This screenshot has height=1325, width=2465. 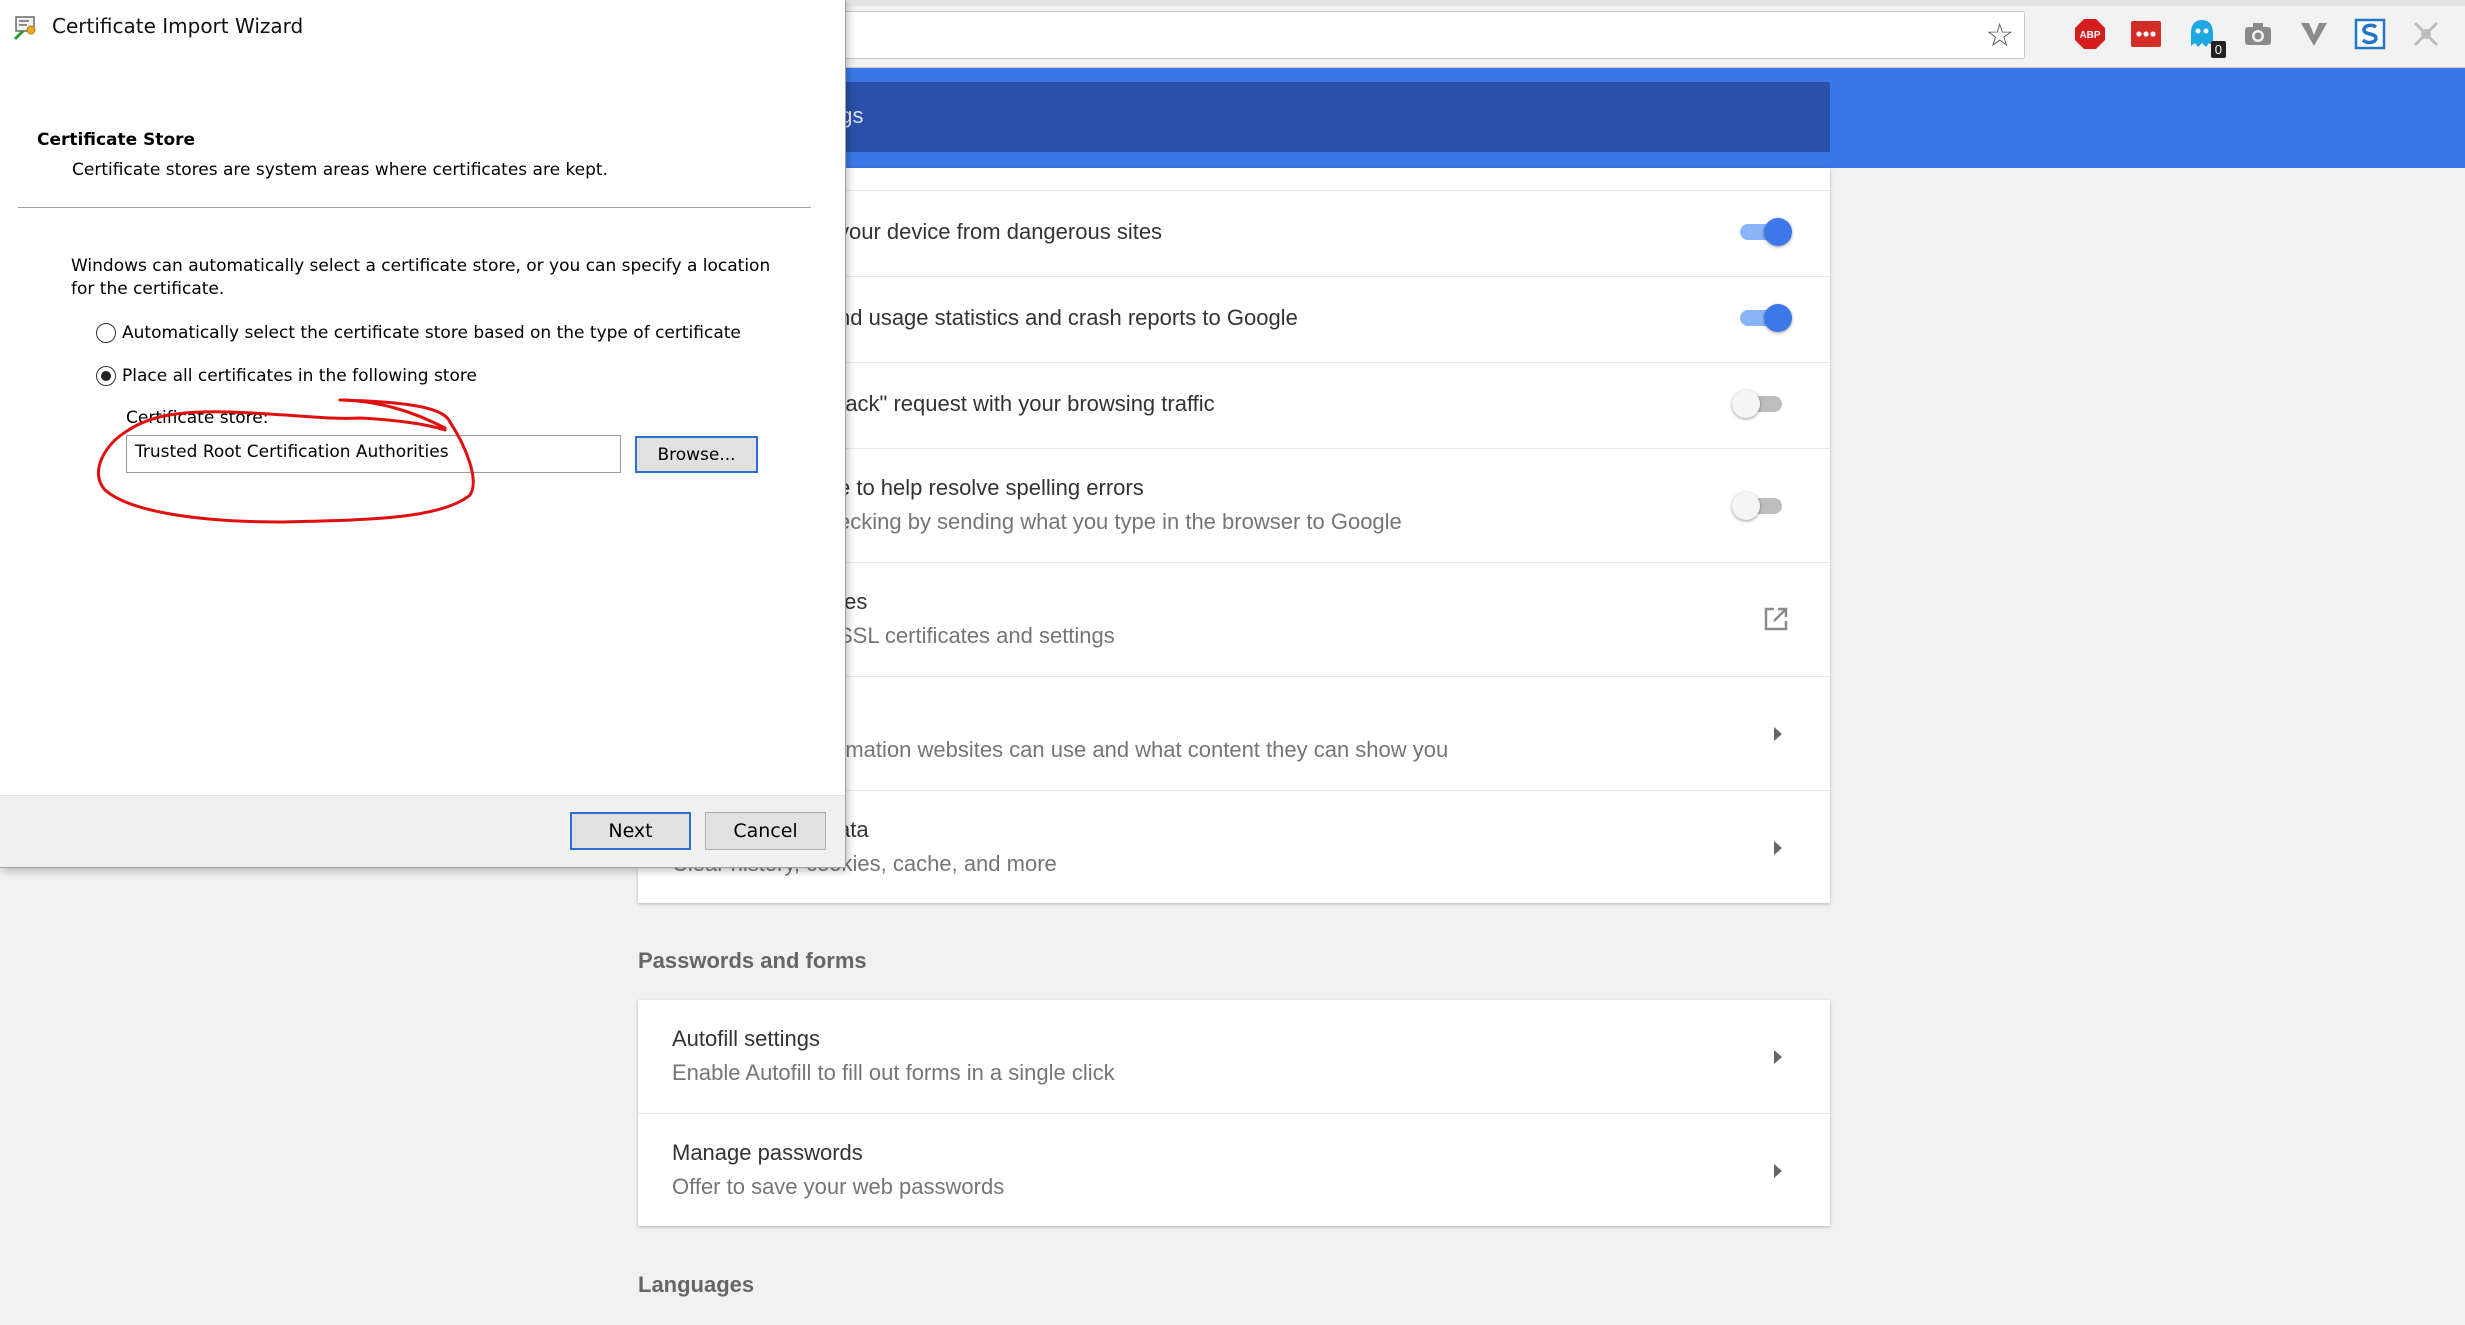 What do you see at coordinates (1026, 403) in the screenshot?
I see `row-title: rack" request with your browsing traffic` at bounding box center [1026, 403].